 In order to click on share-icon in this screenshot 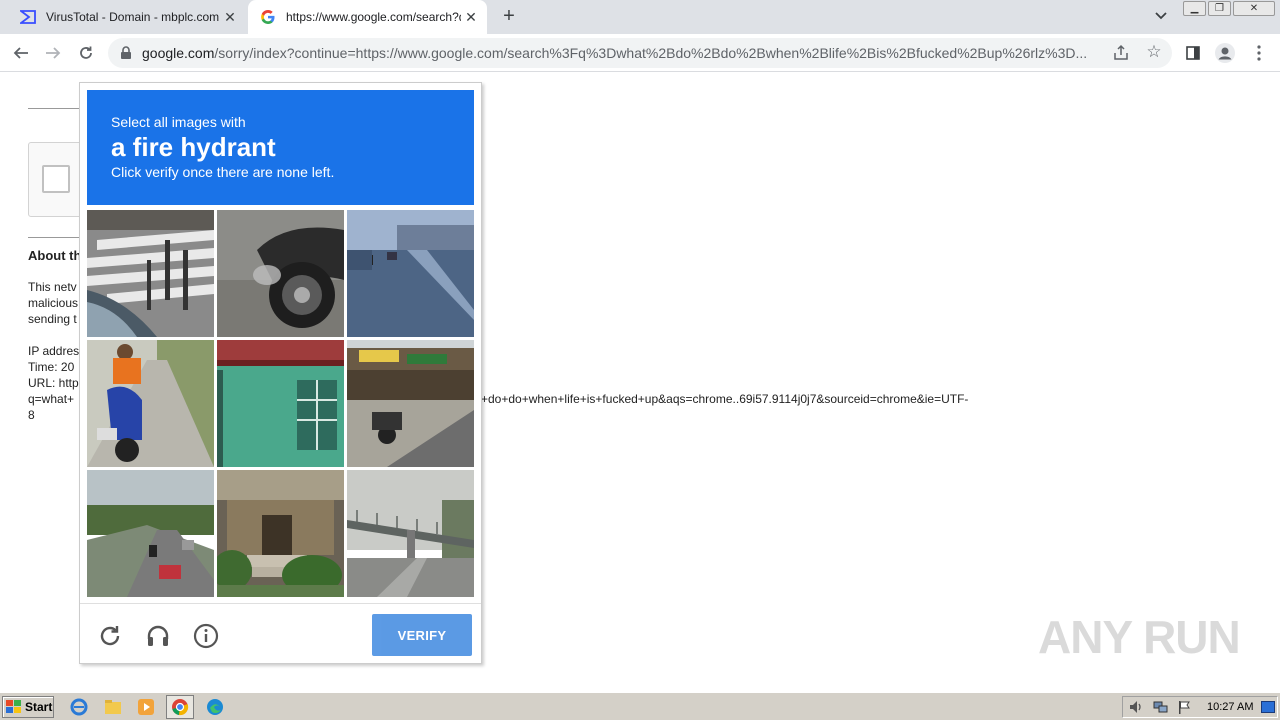, I will do `click(1122, 53)`.